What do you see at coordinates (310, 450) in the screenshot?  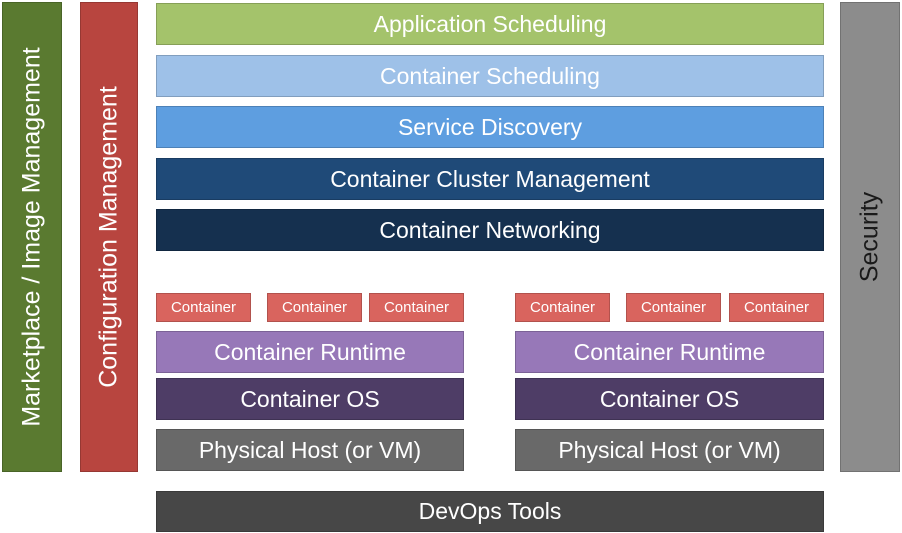 I see `host-1-physical-host: Physical Host (or VM)` at bounding box center [310, 450].